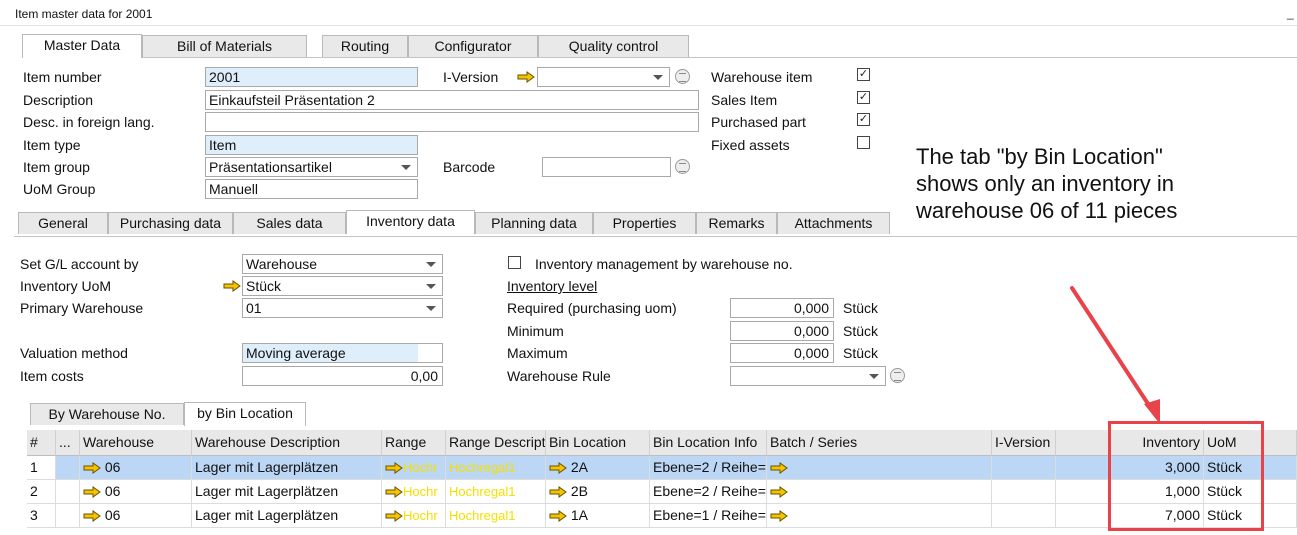 This screenshot has height=535, width=1297. I want to click on sales-item-checkbox: ✓, so click(863, 97).